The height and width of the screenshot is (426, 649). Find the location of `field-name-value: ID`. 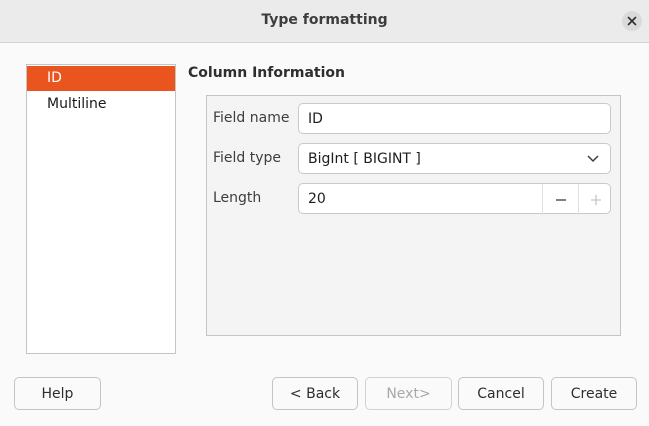

field-name-value: ID is located at coordinates (315, 119).